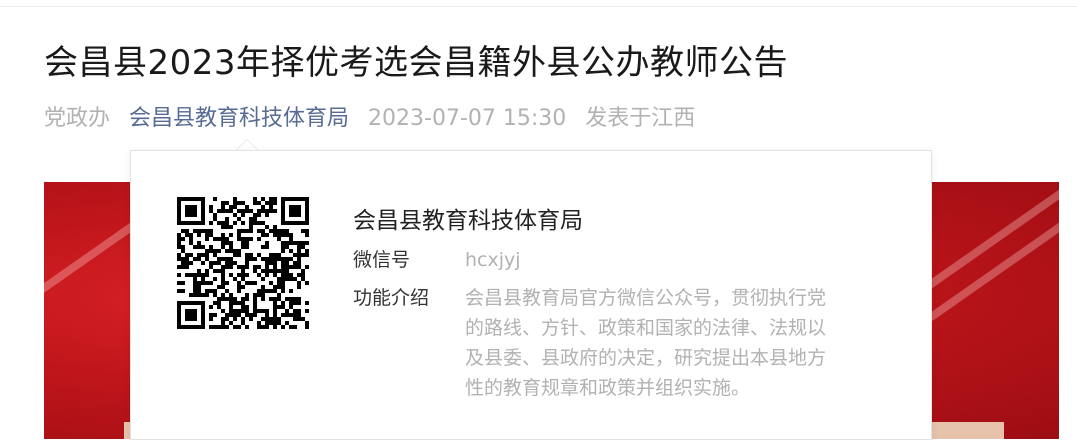  Describe the element at coordinates (382, 260) in the screenshot. I see `wechat-id-label: 微信号` at that location.